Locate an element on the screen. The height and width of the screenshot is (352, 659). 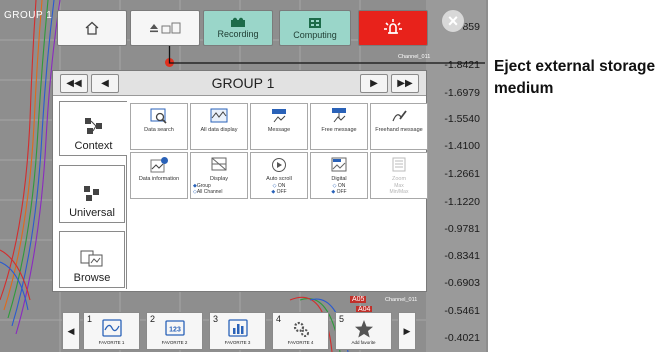
context-icon is located at coordinates (93, 126).